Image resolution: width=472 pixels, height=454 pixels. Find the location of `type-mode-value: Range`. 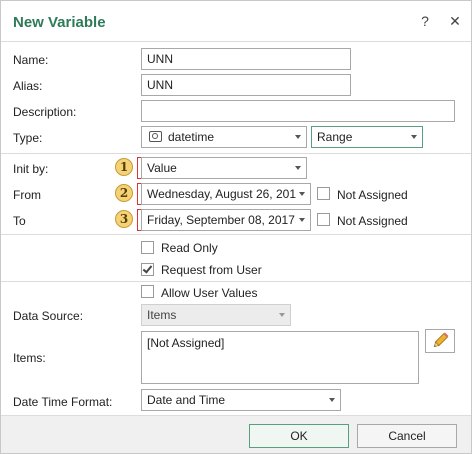

type-mode-value: Range is located at coordinates (335, 137).